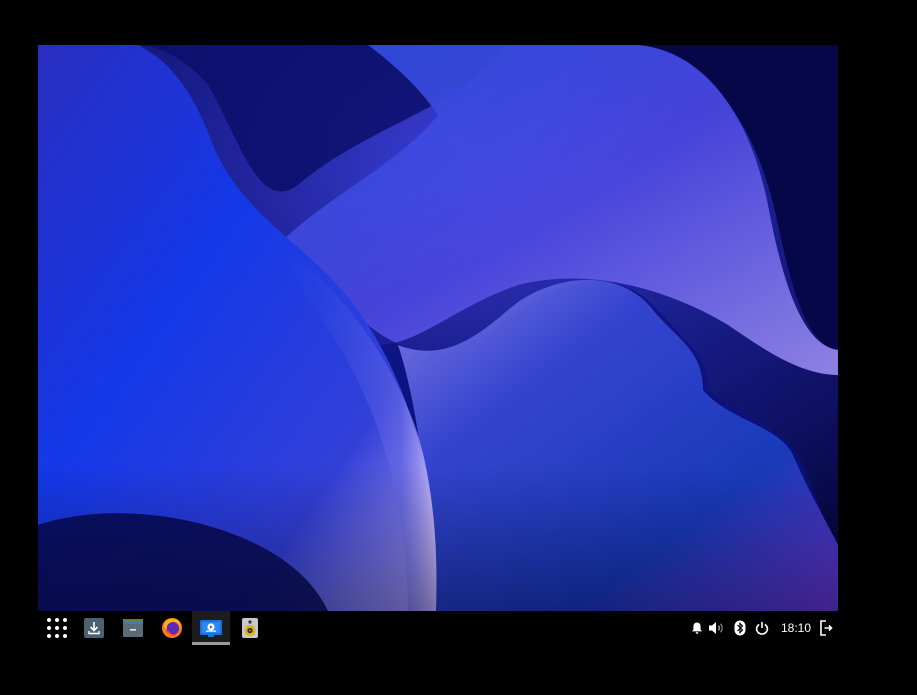 This screenshot has width=917, height=695. I want to click on notifications-button, so click(697, 628).